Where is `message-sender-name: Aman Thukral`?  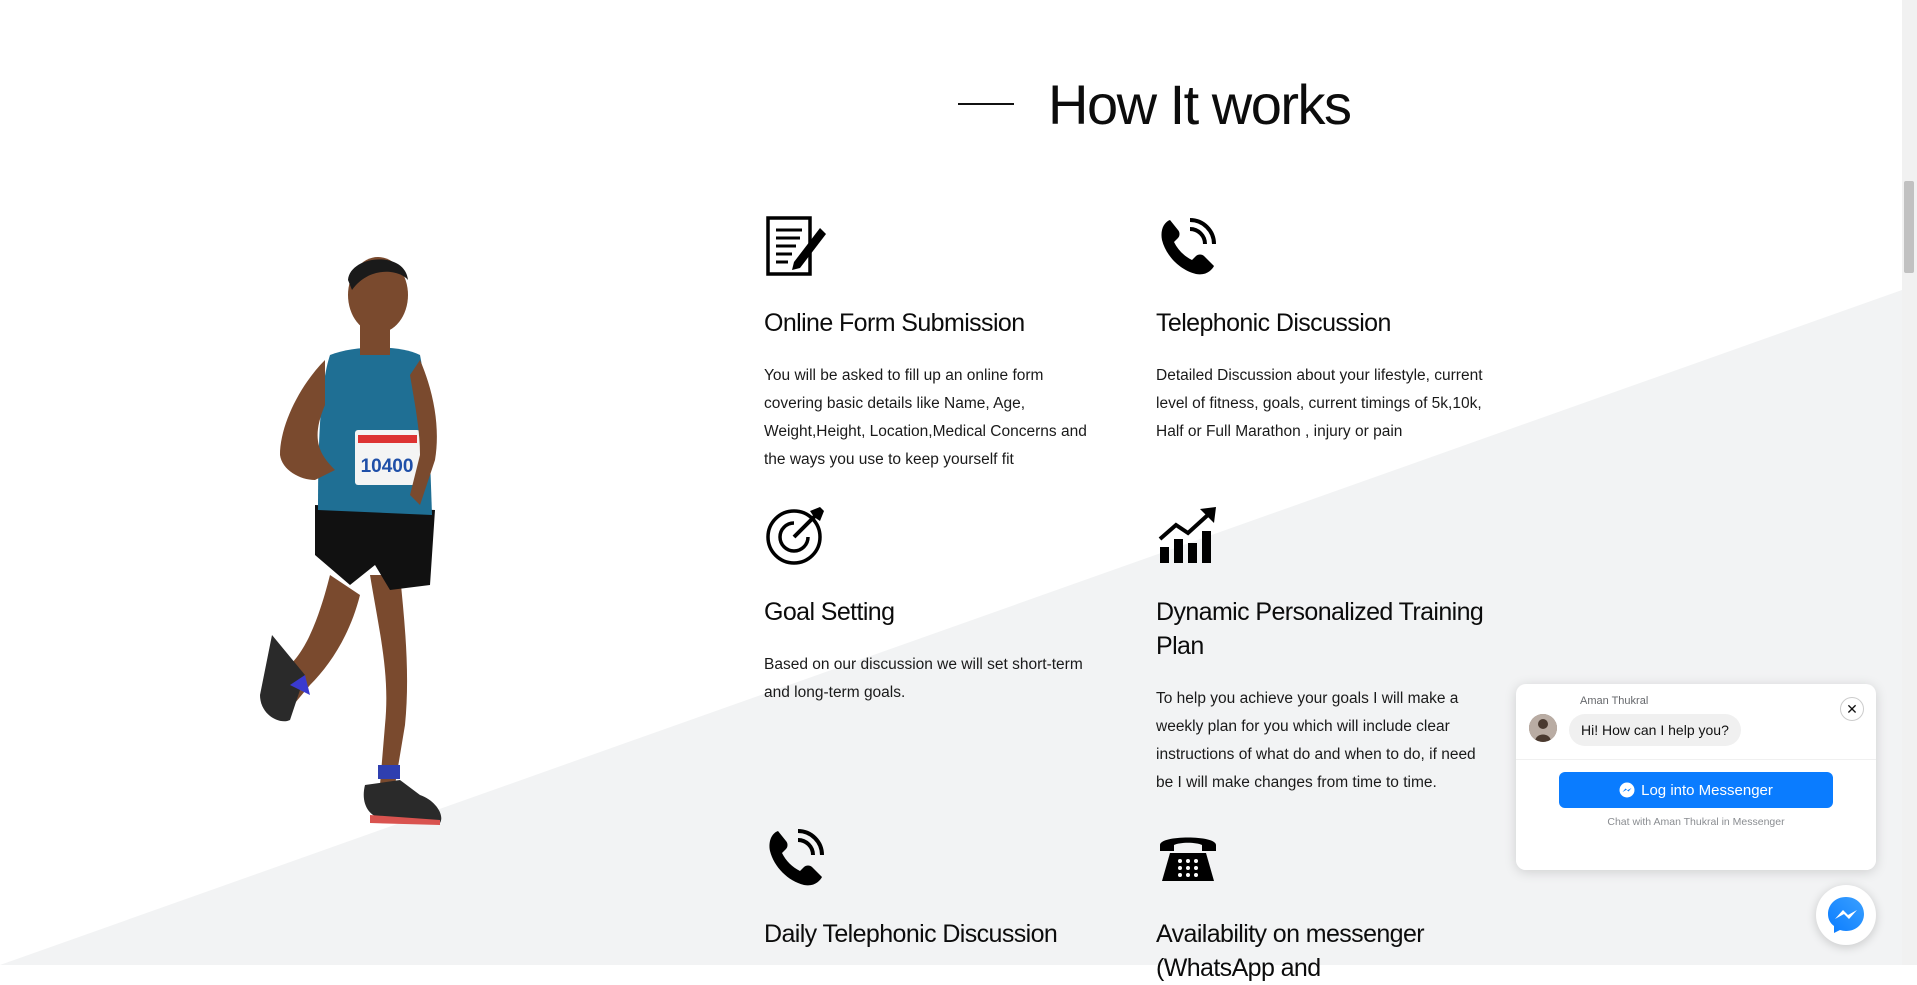 message-sender-name: Aman Thukral is located at coordinates (1614, 701).